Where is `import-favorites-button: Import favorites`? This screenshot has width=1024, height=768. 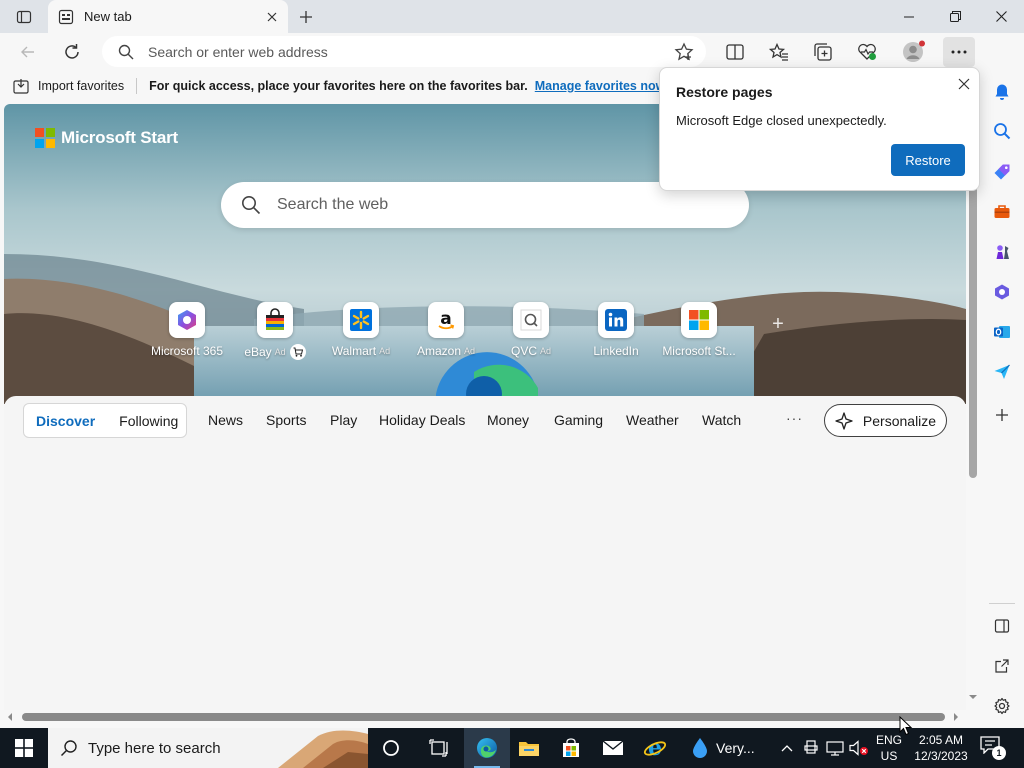
import-favorites-button: Import favorites is located at coordinates (68, 86).